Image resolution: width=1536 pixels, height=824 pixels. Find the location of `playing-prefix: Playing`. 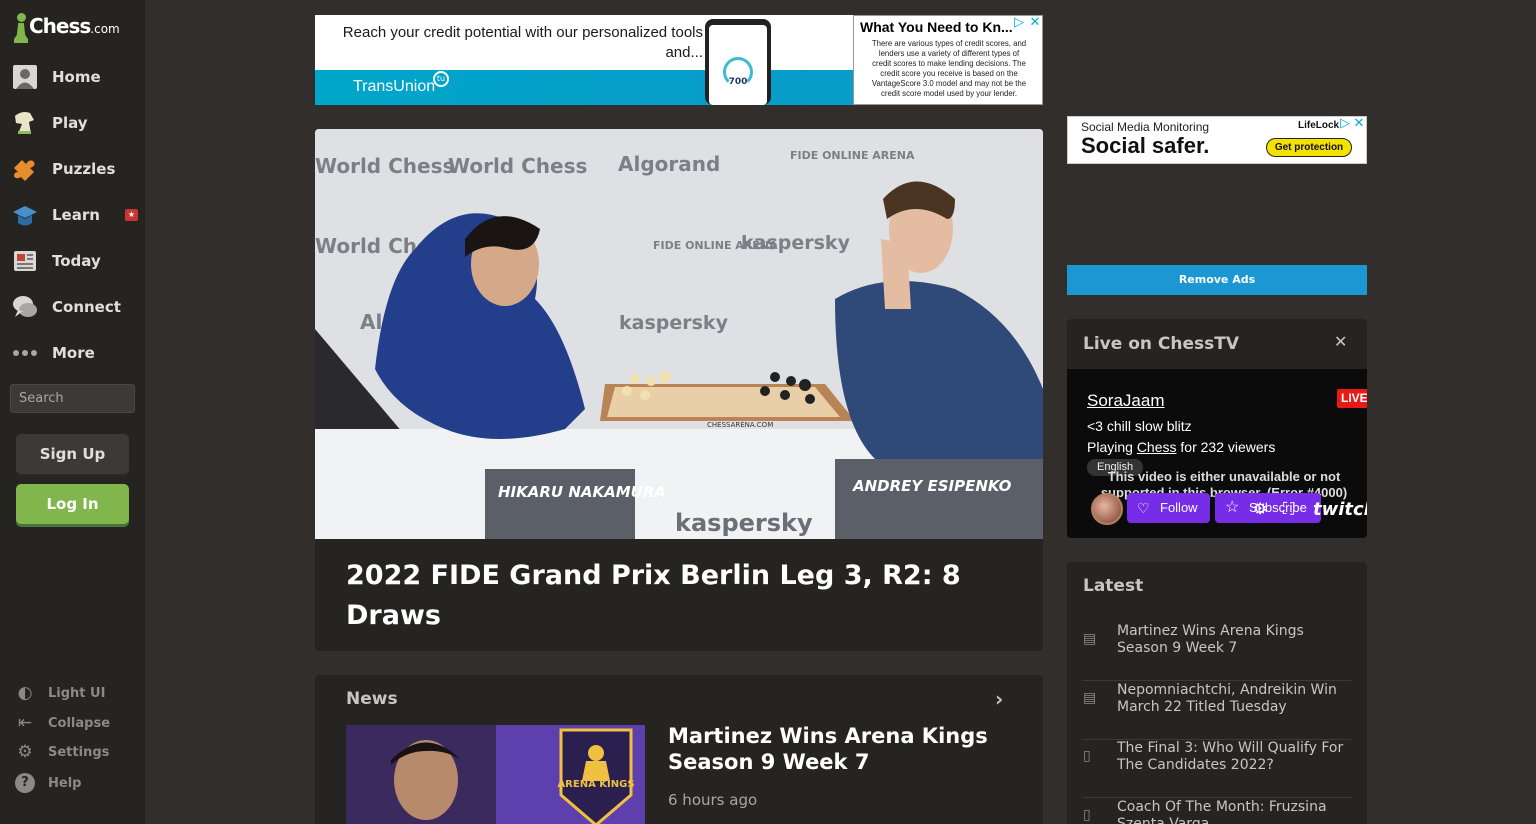

playing-prefix: Playing is located at coordinates (1110, 447).